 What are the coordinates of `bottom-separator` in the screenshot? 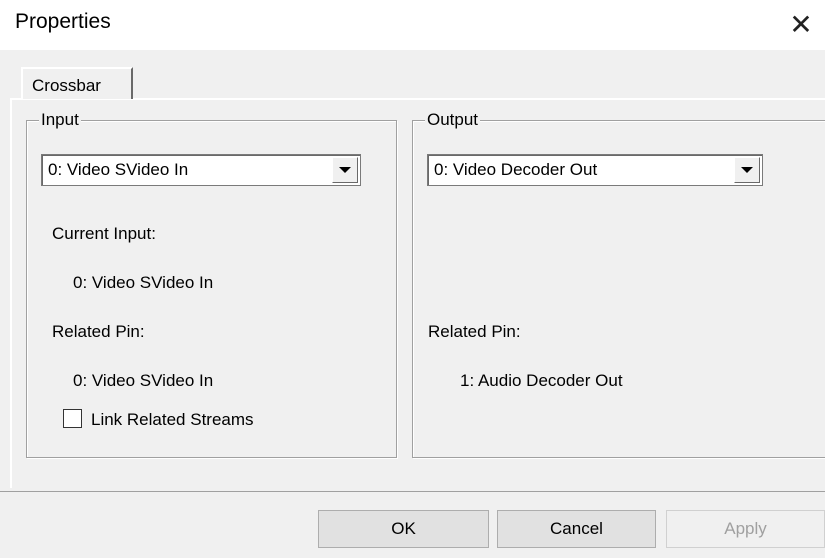 It's located at (412, 491).